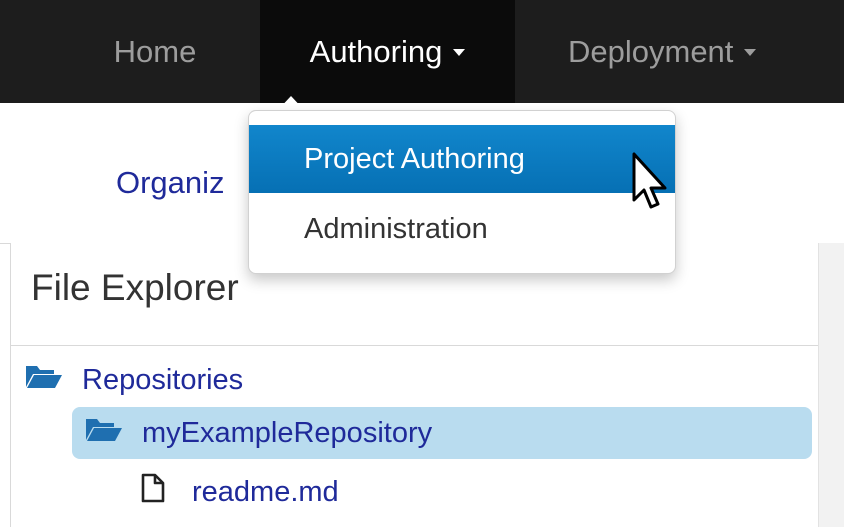 The width and height of the screenshot is (844, 527). What do you see at coordinates (650, 182) in the screenshot?
I see `mouse-pointer-icon` at bounding box center [650, 182].